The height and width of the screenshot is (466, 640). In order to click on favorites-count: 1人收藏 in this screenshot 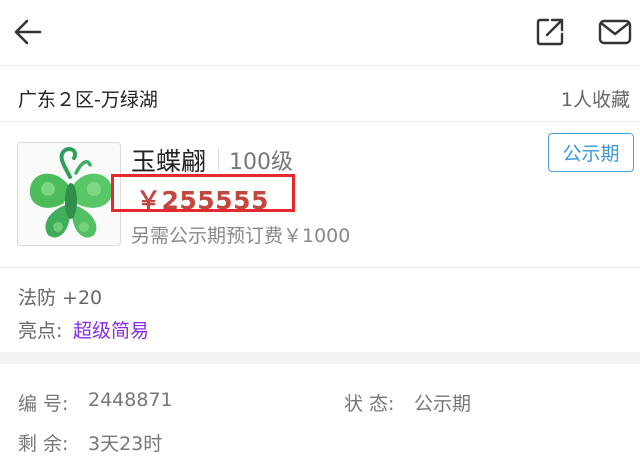, I will do `click(595, 98)`.